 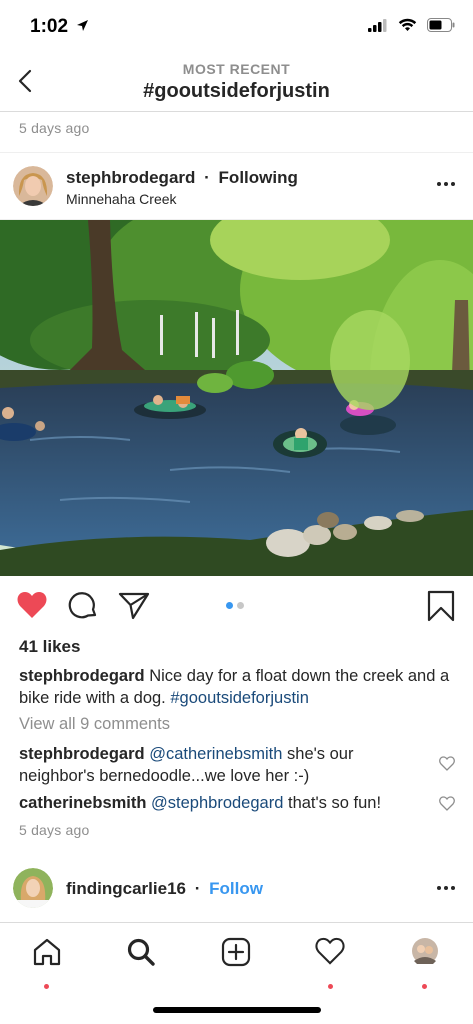 I want to click on save-button, so click(x=441, y=608).